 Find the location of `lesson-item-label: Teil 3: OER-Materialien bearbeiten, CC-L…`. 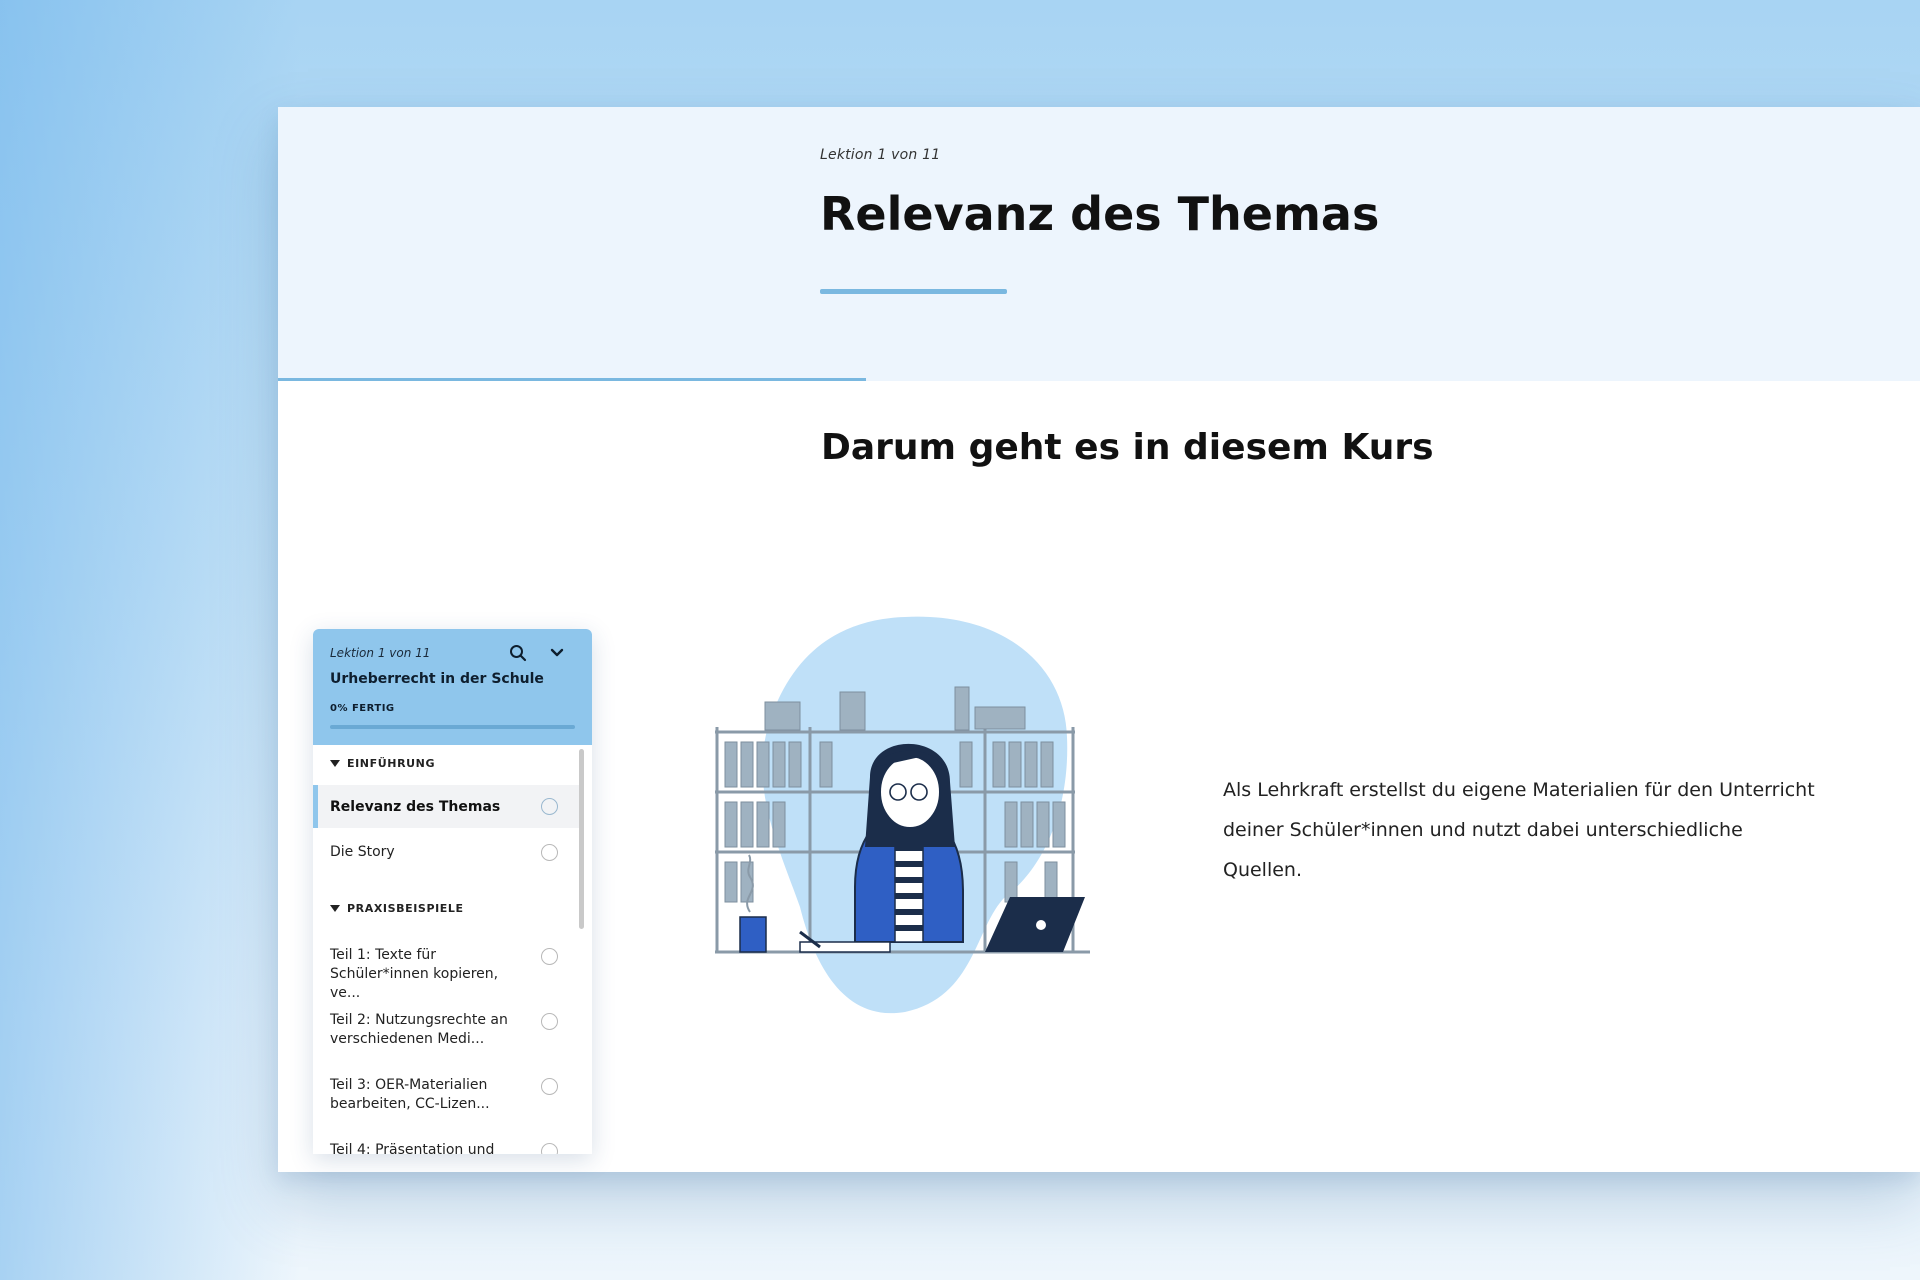

lesson-item-label: Teil 3: OER-Materialien bearbeiten, CC-L… is located at coordinates (410, 1094).